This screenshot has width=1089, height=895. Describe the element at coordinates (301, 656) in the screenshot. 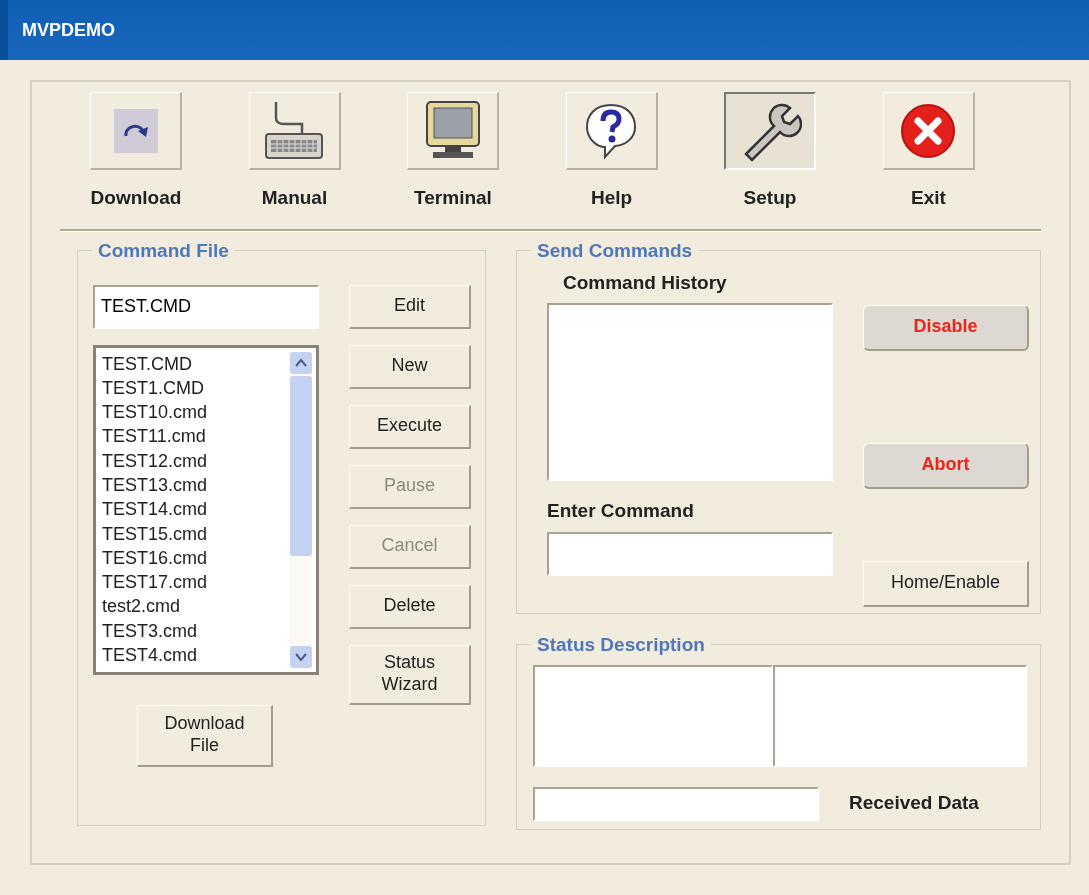

I see `scroll-down-icon` at that location.